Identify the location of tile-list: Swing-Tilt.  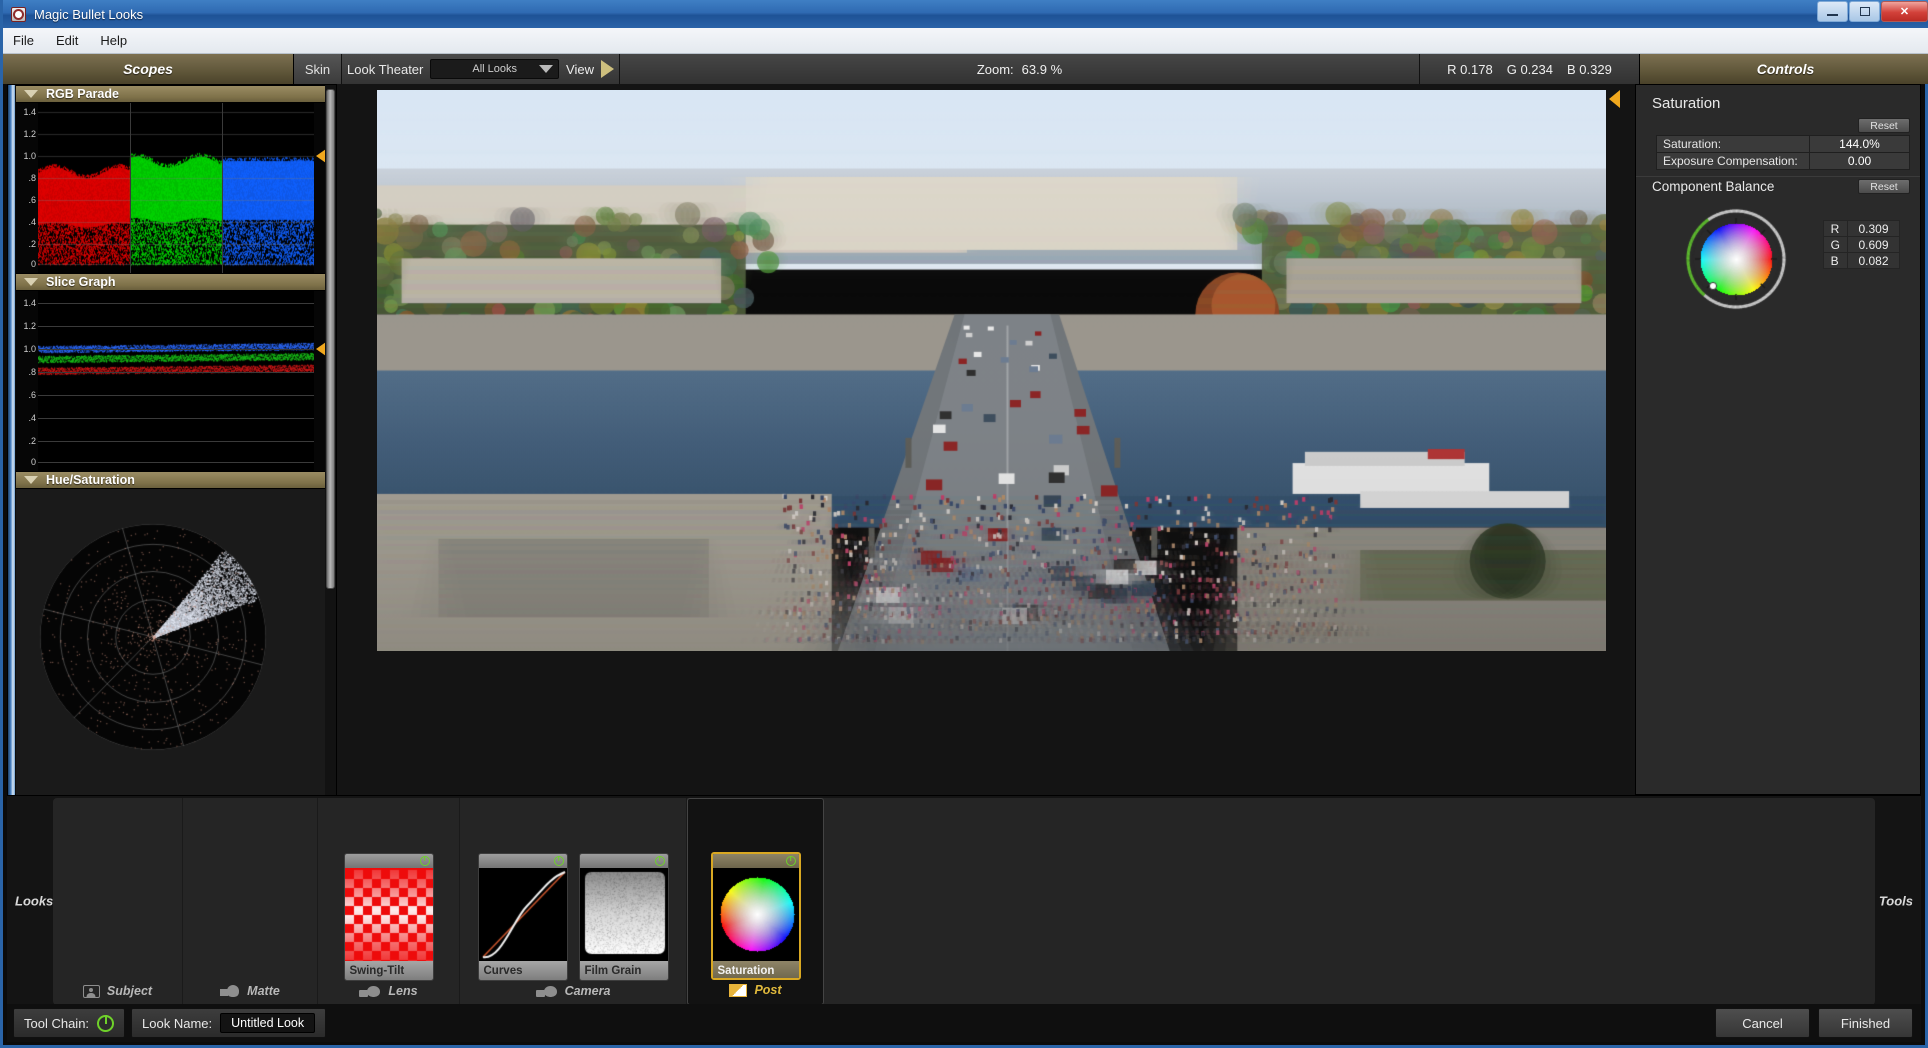
(388, 917).